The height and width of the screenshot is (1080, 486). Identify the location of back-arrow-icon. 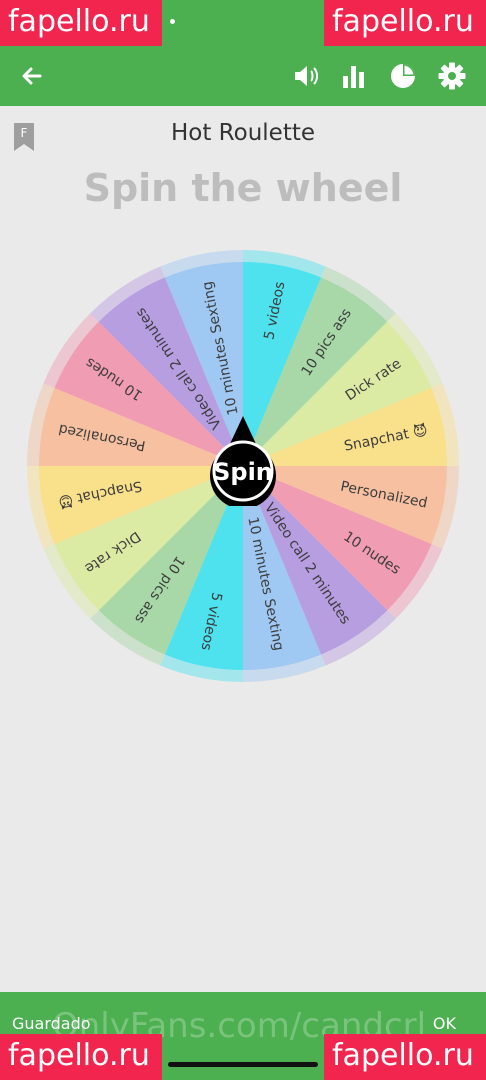
(32, 76).